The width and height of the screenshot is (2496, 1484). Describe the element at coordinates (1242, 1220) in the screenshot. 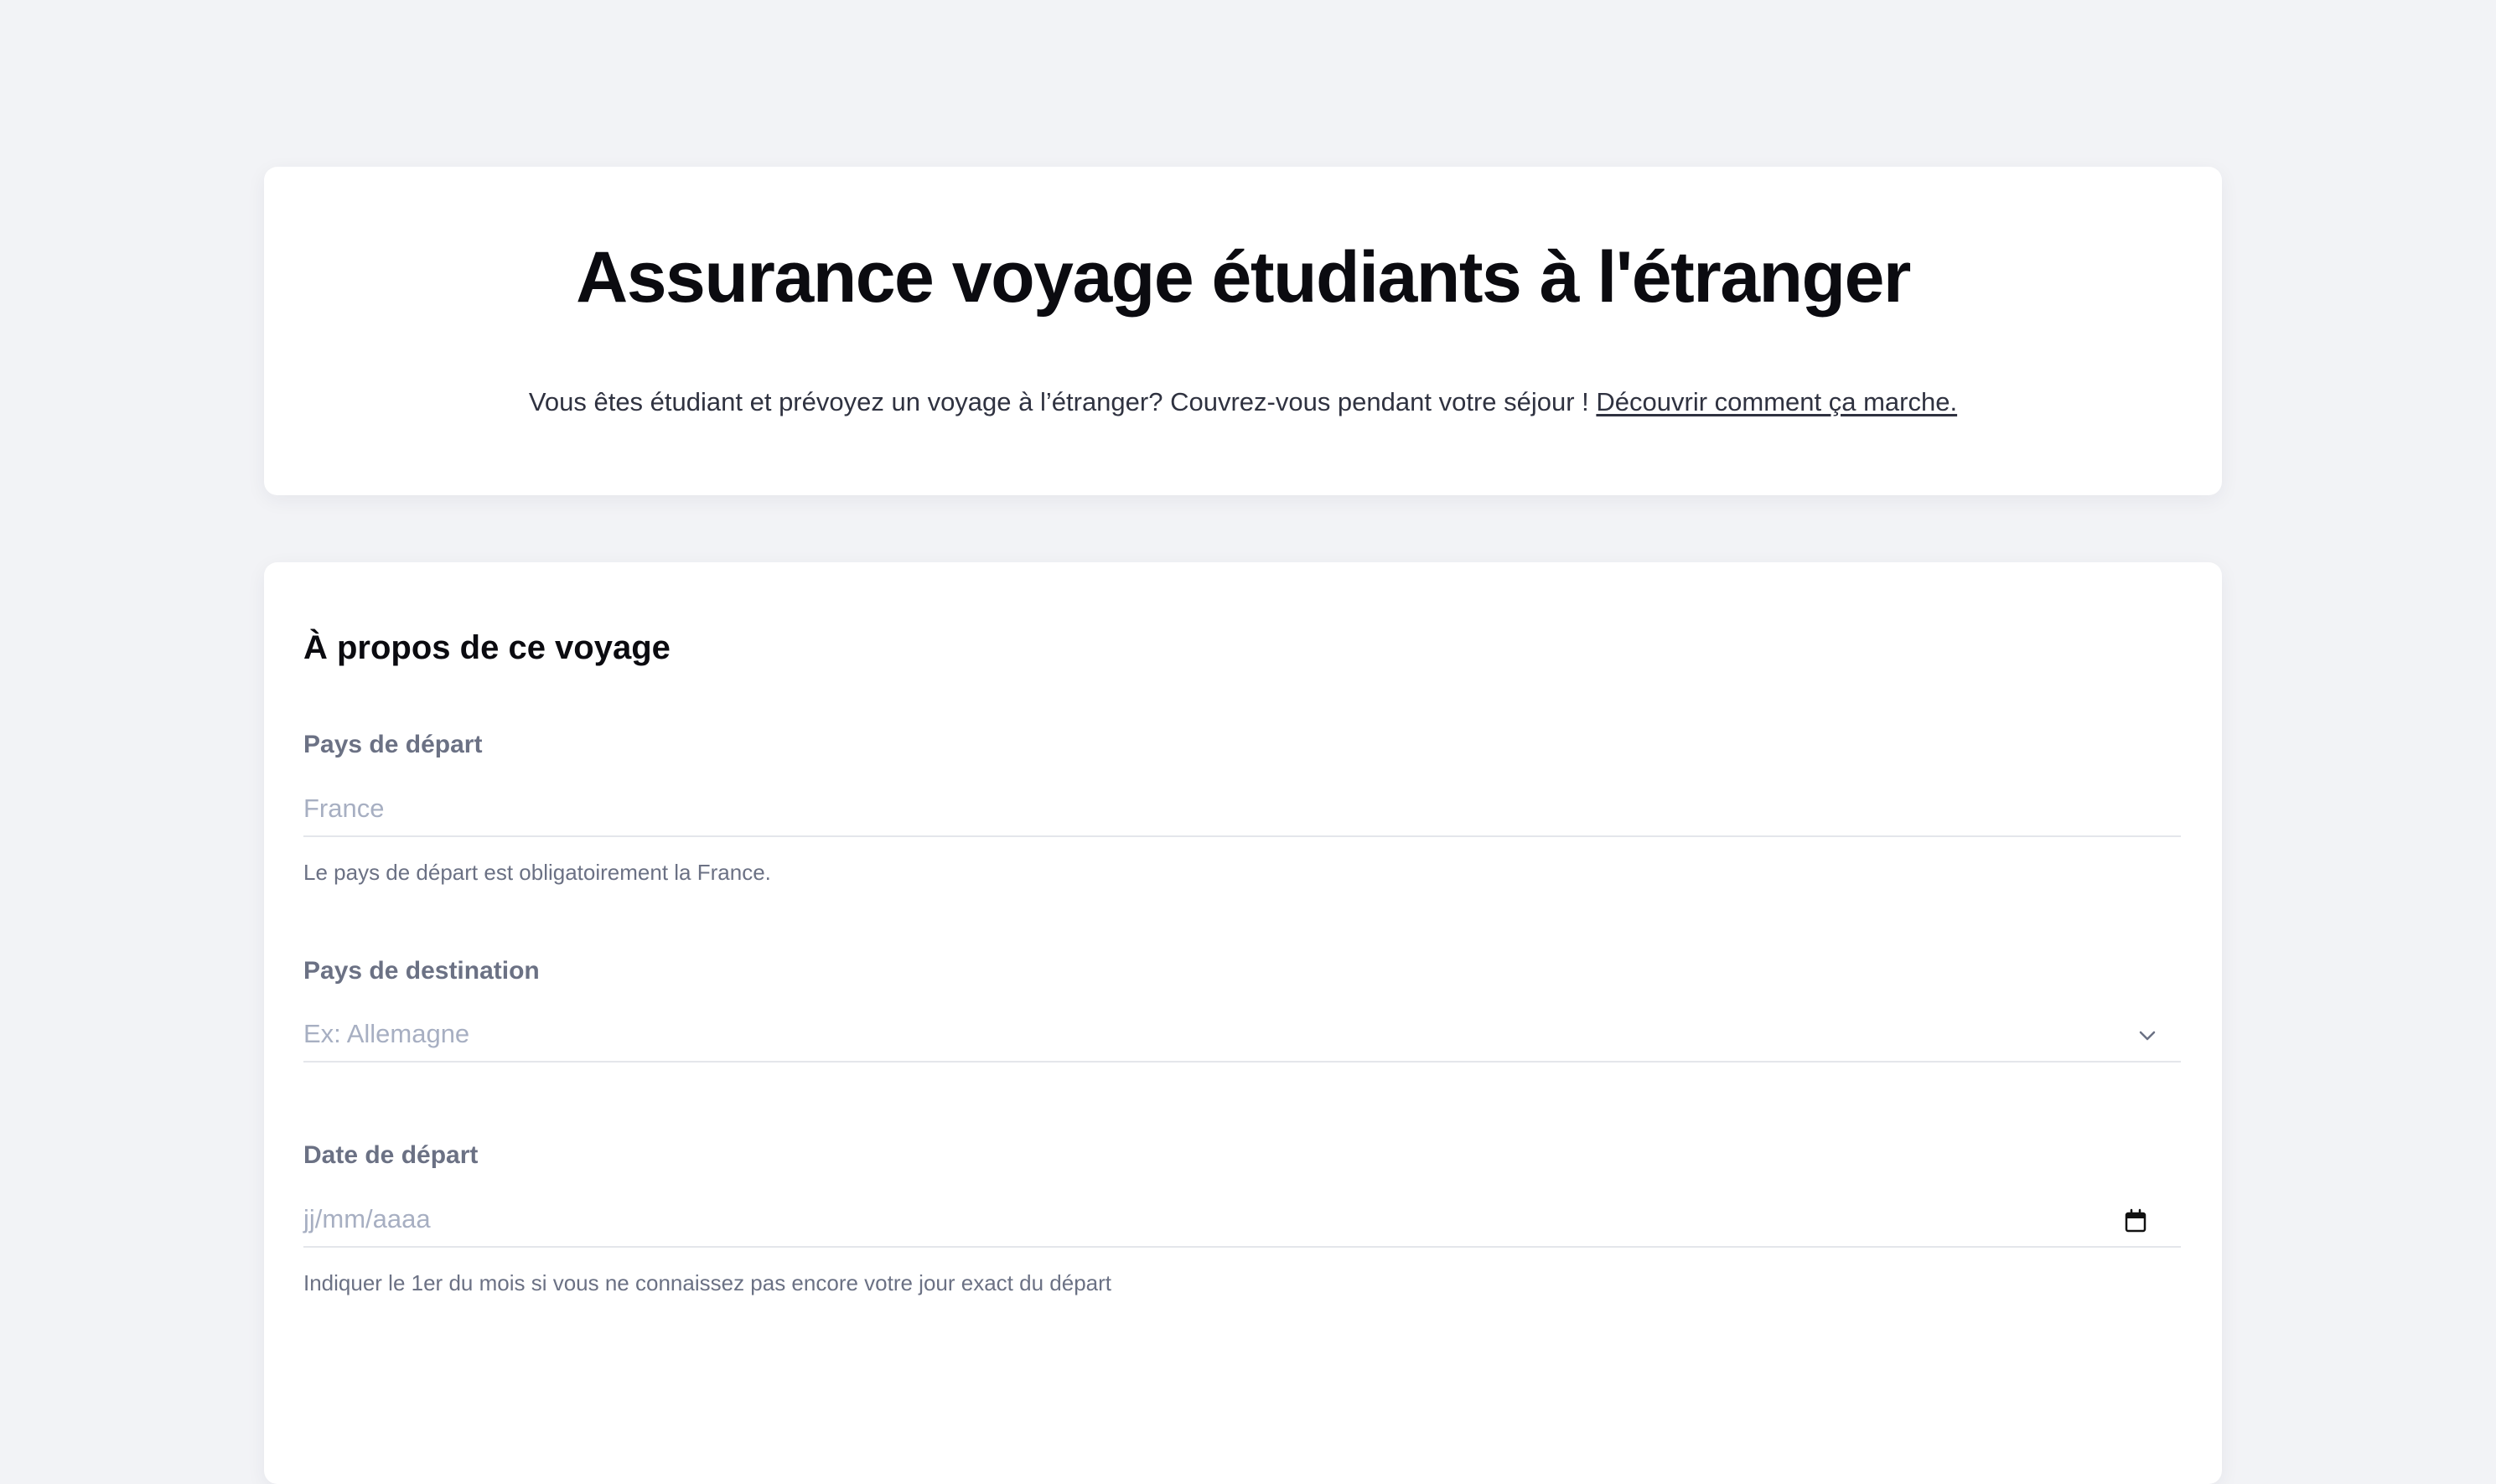

I see `departure-date-input: jj/mm/aaaa` at that location.